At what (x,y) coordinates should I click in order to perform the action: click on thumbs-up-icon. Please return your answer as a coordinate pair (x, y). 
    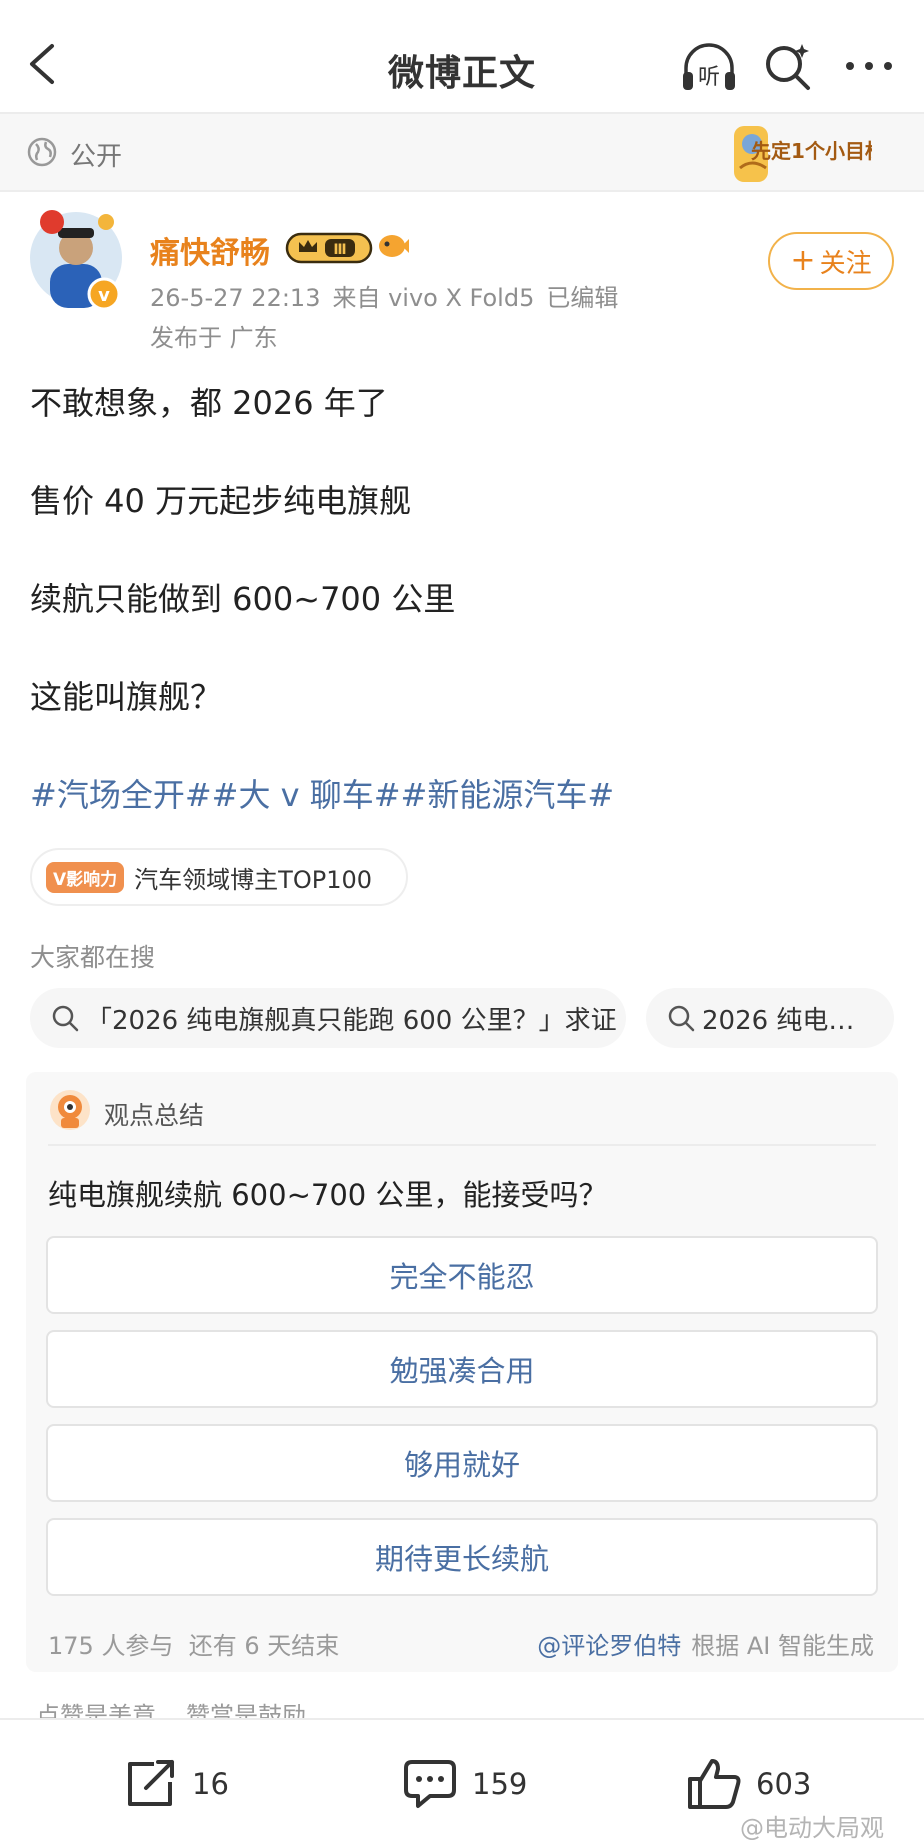
    Looking at the image, I should click on (714, 1784).